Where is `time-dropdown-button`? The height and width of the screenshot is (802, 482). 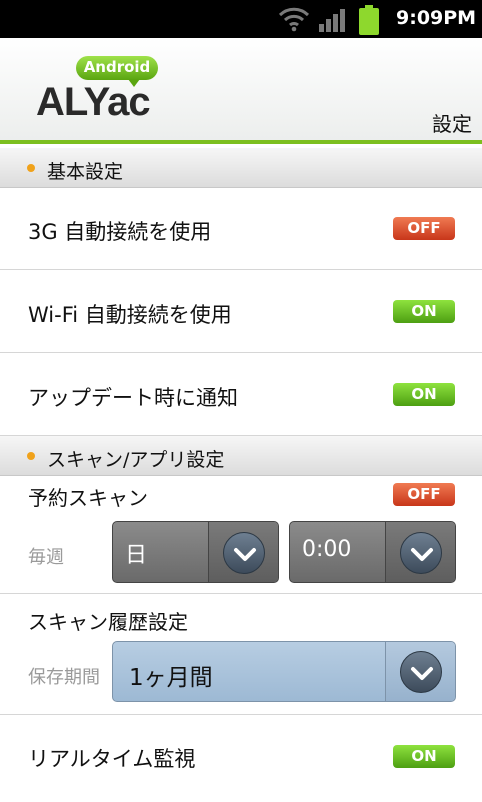
time-dropdown-button is located at coordinates (420, 552).